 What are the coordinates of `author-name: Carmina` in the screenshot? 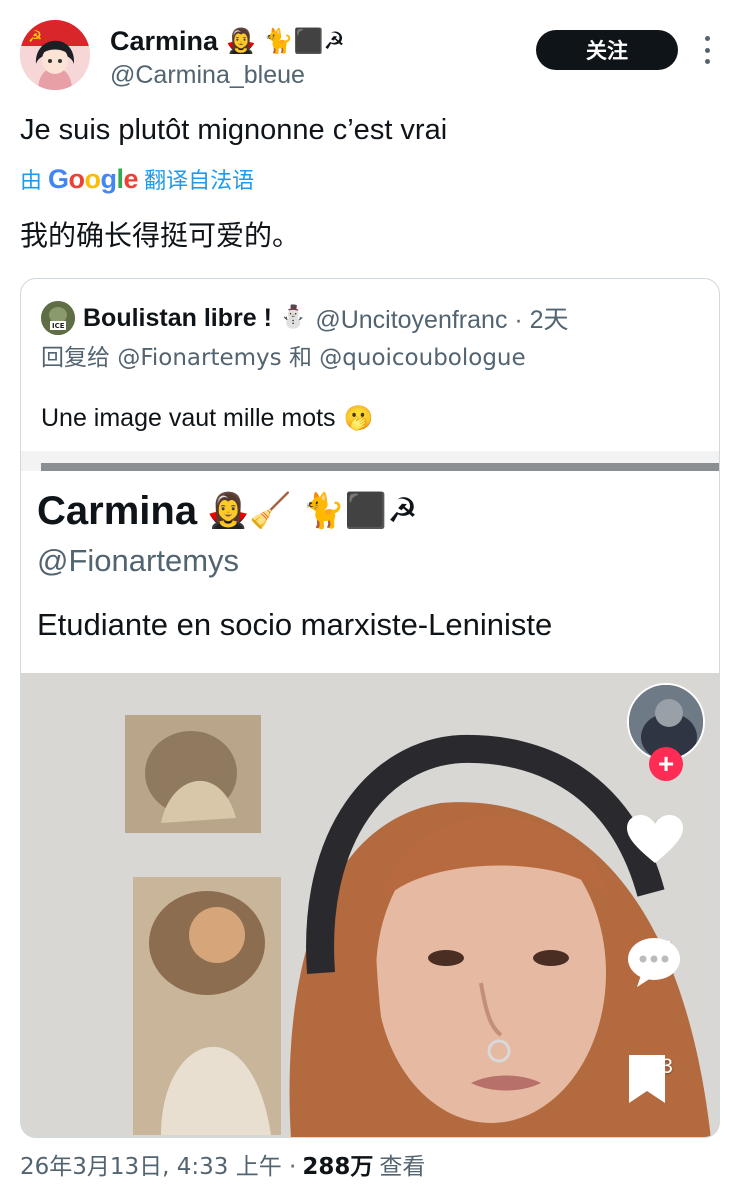 It's located at (164, 41).